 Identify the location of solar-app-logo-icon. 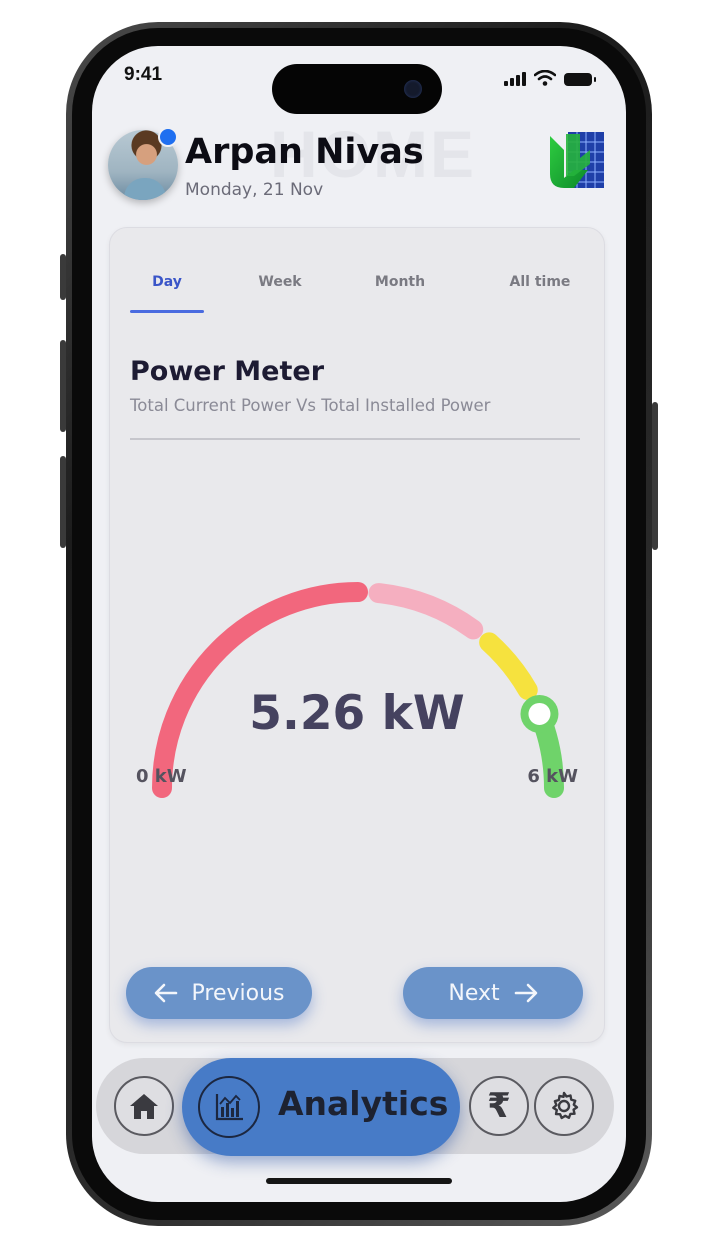
(575, 161).